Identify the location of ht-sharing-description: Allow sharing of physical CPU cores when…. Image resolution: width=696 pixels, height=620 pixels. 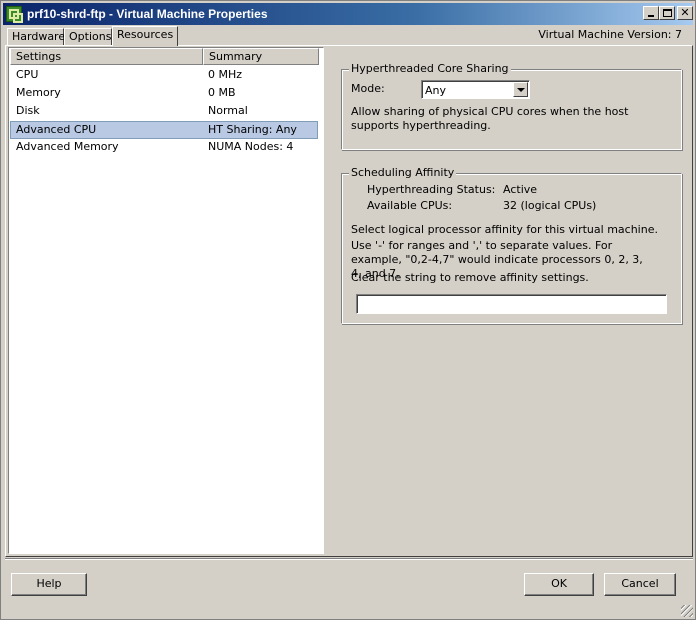
(490, 118).